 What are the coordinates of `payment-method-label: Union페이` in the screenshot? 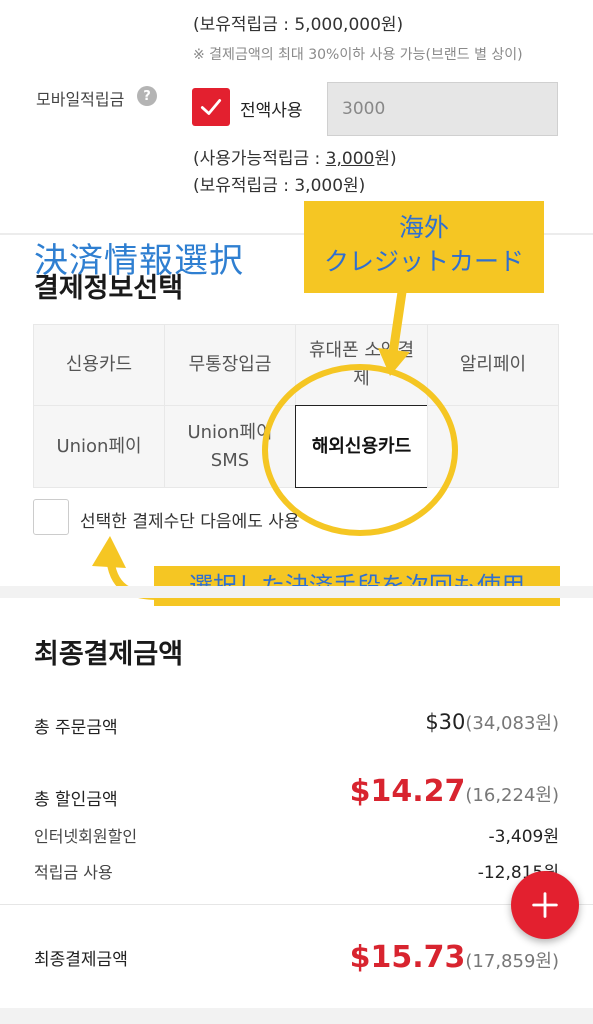 It's located at (99, 446).